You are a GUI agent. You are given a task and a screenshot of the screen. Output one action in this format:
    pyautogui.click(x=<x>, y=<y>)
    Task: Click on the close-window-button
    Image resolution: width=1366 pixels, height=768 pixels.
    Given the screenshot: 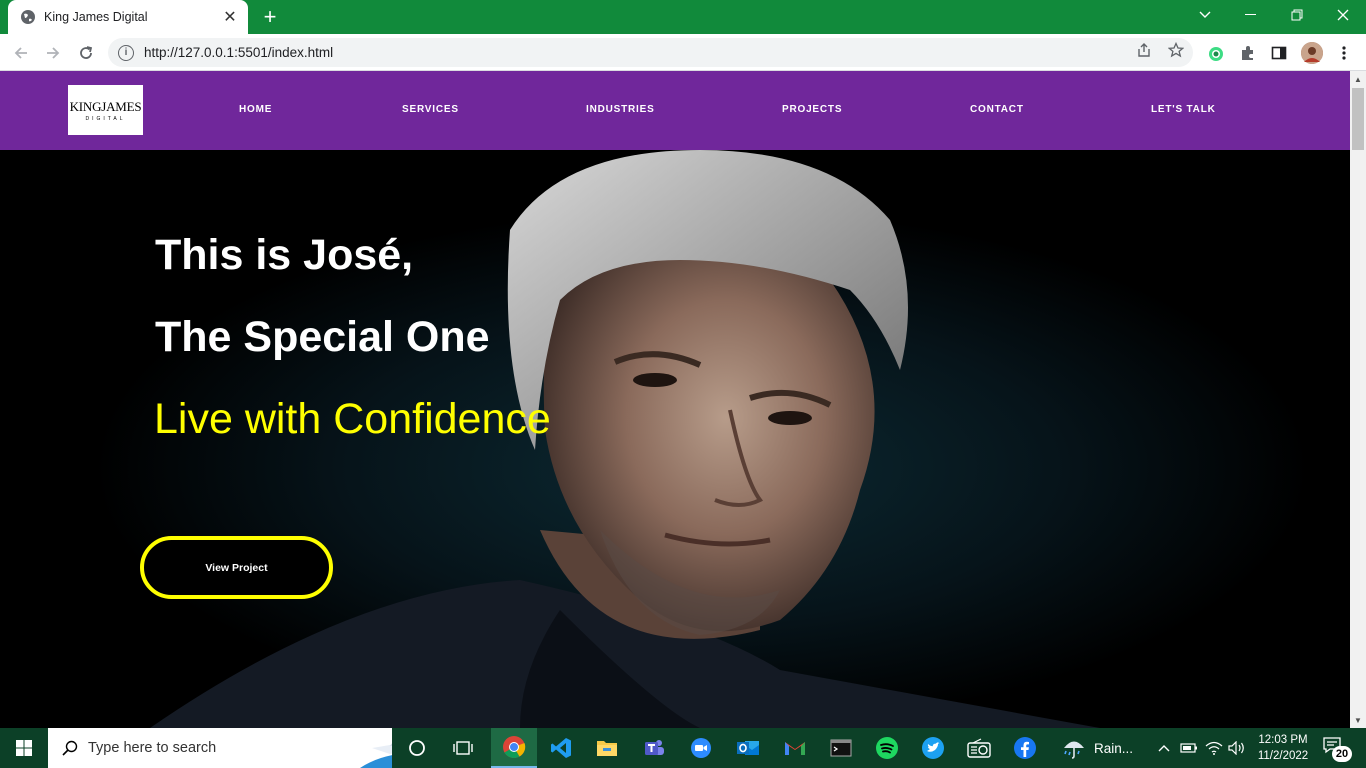 What is the action you would take?
    pyautogui.click(x=1343, y=15)
    